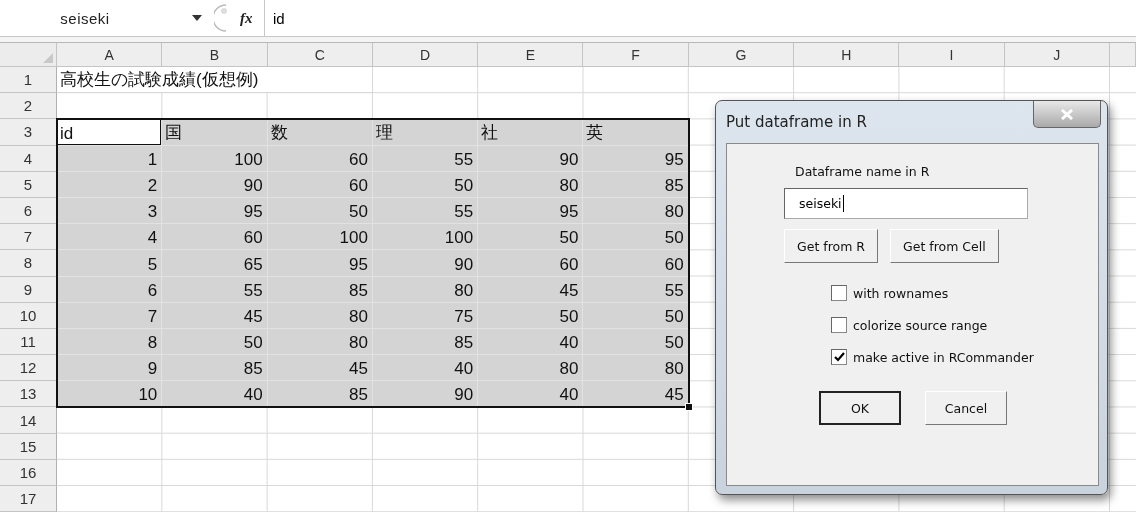 The height and width of the screenshot is (516, 1136). Describe the element at coordinates (110, 55) in the screenshot. I see `column-header: A` at that location.